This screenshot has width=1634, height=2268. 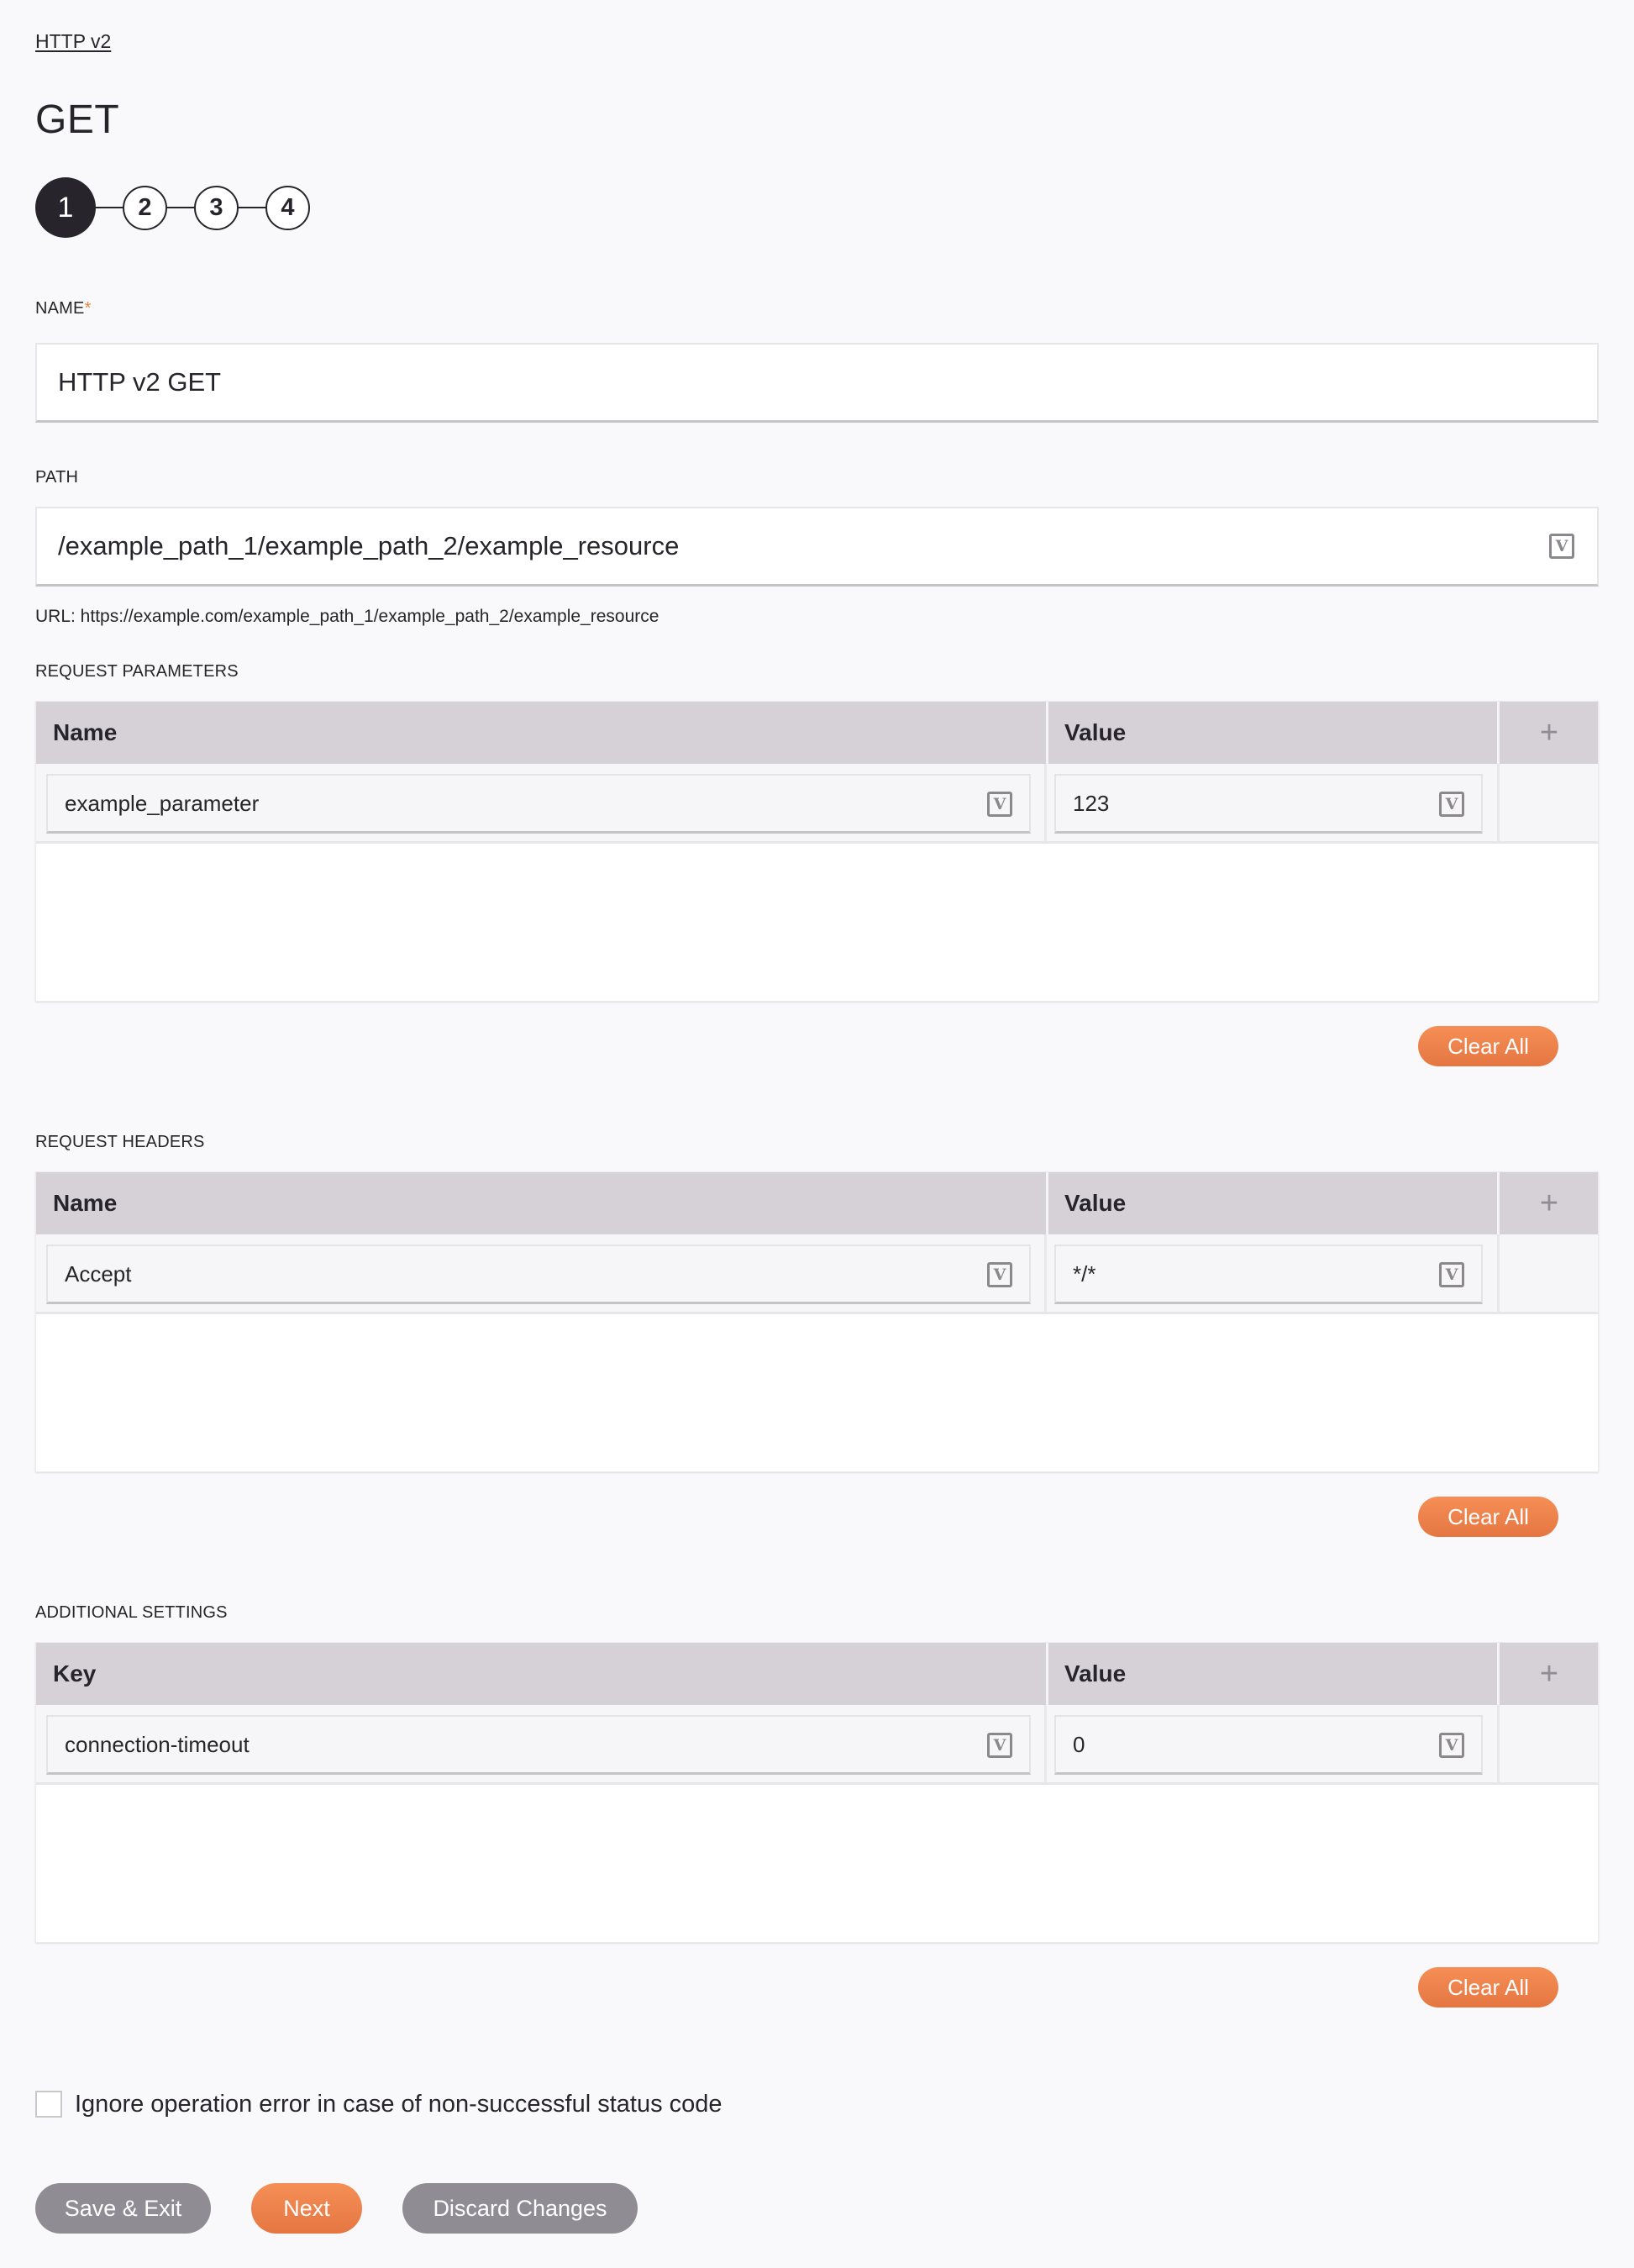 I want to click on key-cell: connection-timeout V, so click(x=540, y=1743).